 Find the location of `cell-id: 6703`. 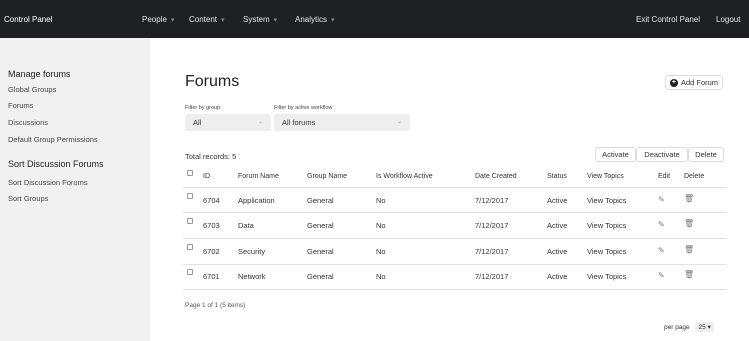

cell-id: 6703 is located at coordinates (211, 225).